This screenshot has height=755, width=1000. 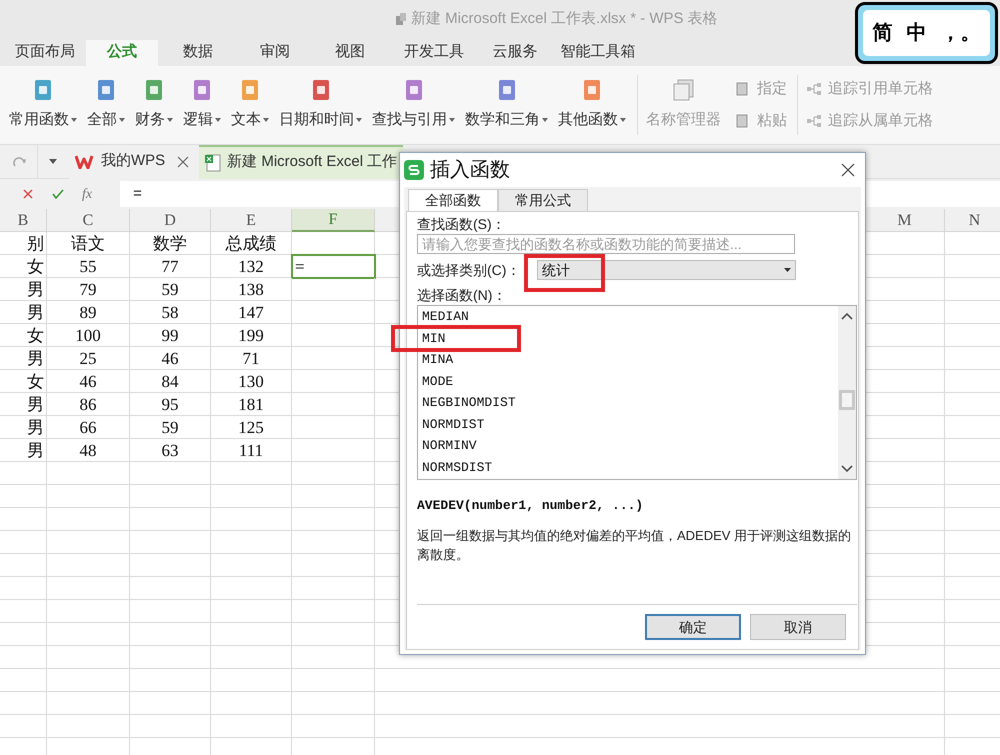 What do you see at coordinates (170, 451) in the screenshot?
I see `cell-text: 63` at bounding box center [170, 451].